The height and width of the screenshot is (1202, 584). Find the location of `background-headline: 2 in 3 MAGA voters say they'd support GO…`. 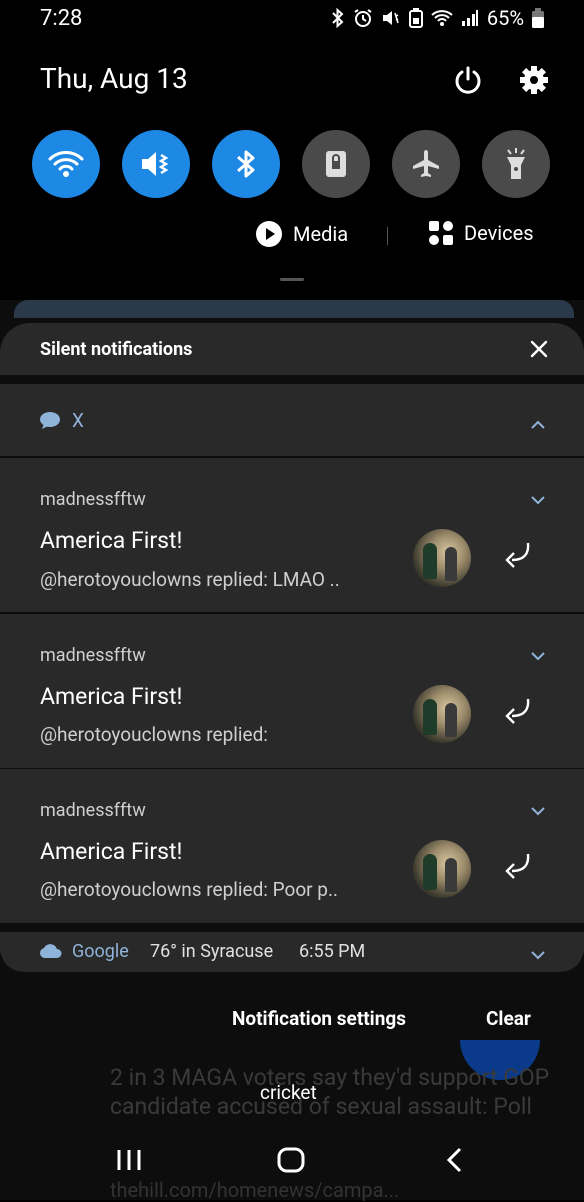

background-headline: 2 in 3 MAGA voters say they'd support GO… is located at coordinates (330, 1092).